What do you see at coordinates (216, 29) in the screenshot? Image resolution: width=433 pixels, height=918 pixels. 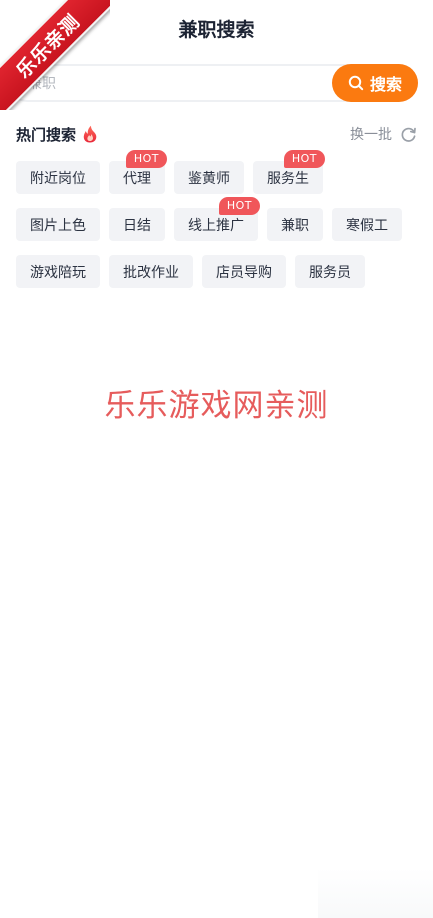 I see `page-title: 兼职搜索` at bounding box center [216, 29].